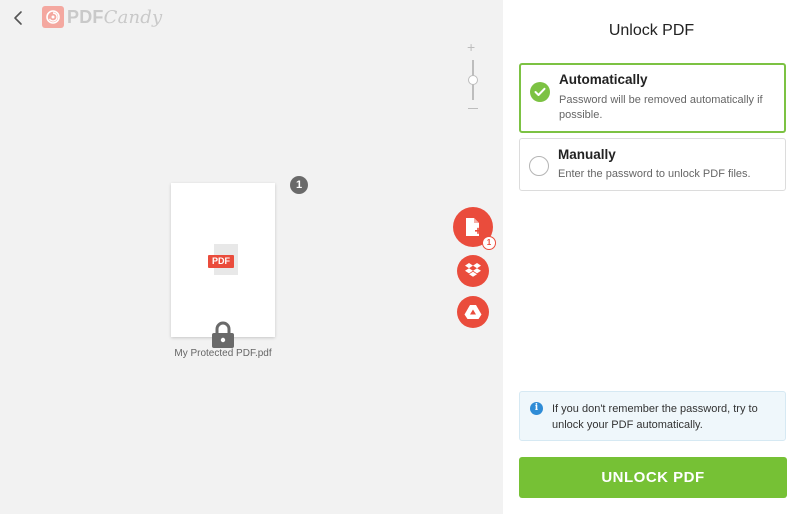  What do you see at coordinates (53, 17) in the screenshot?
I see `logo-icon` at bounding box center [53, 17].